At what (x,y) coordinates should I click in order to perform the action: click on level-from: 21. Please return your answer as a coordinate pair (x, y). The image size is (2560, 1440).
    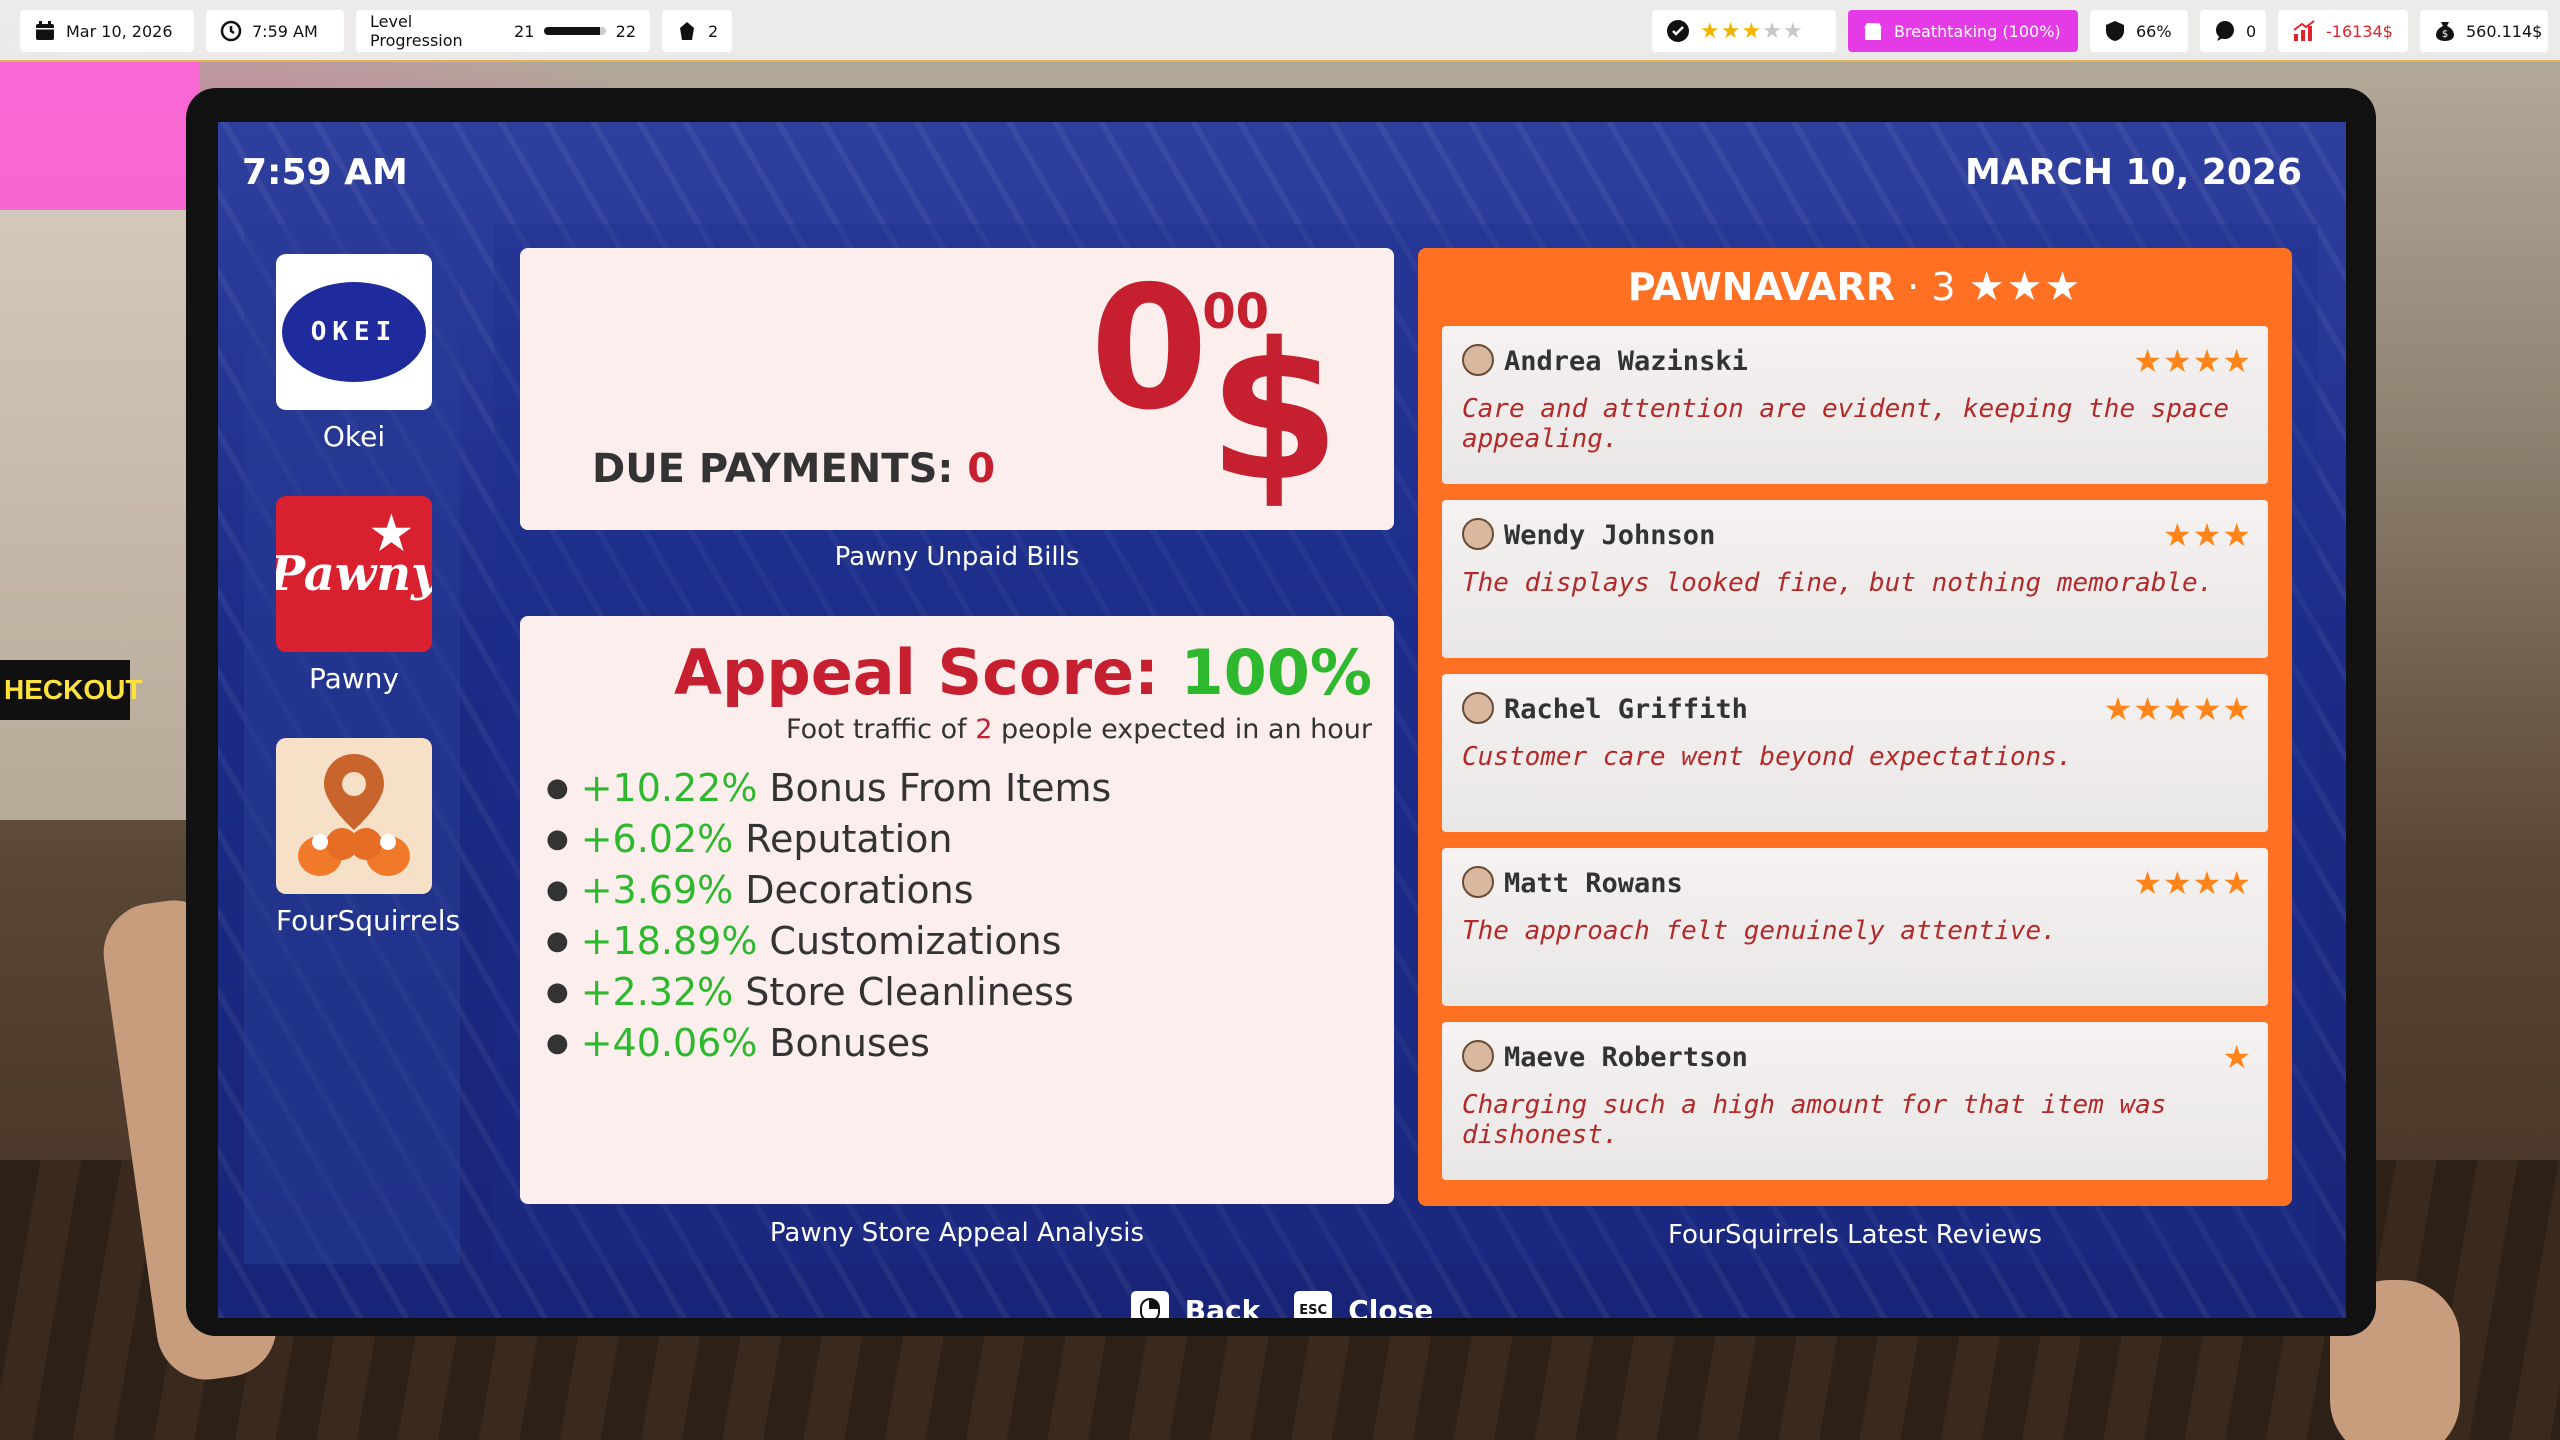
    Looking at the image, I should click on (524, 31).